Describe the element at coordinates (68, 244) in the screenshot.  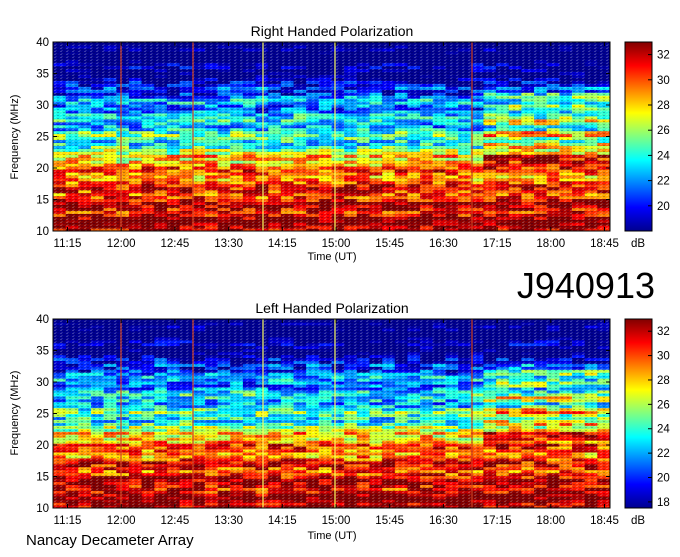
I see `x-tick-label: 11:15` at that location.